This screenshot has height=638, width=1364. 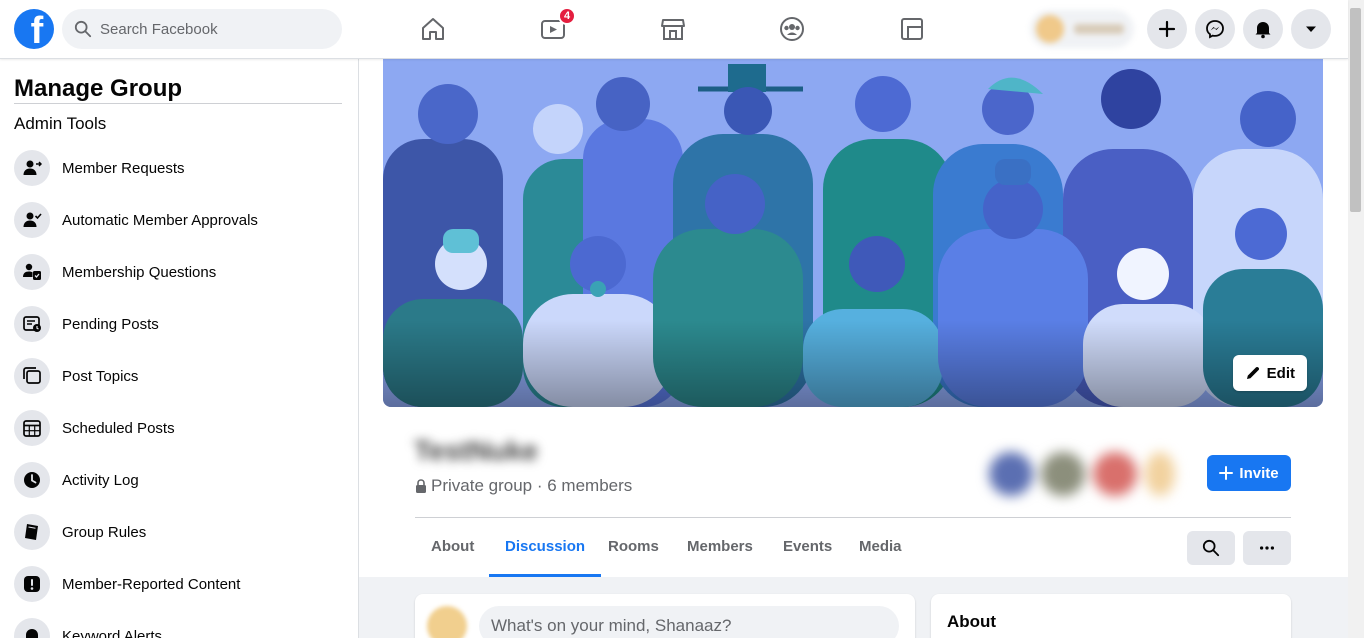 I want to click on scrollbar-thumb, so click(x=1355, y=110).